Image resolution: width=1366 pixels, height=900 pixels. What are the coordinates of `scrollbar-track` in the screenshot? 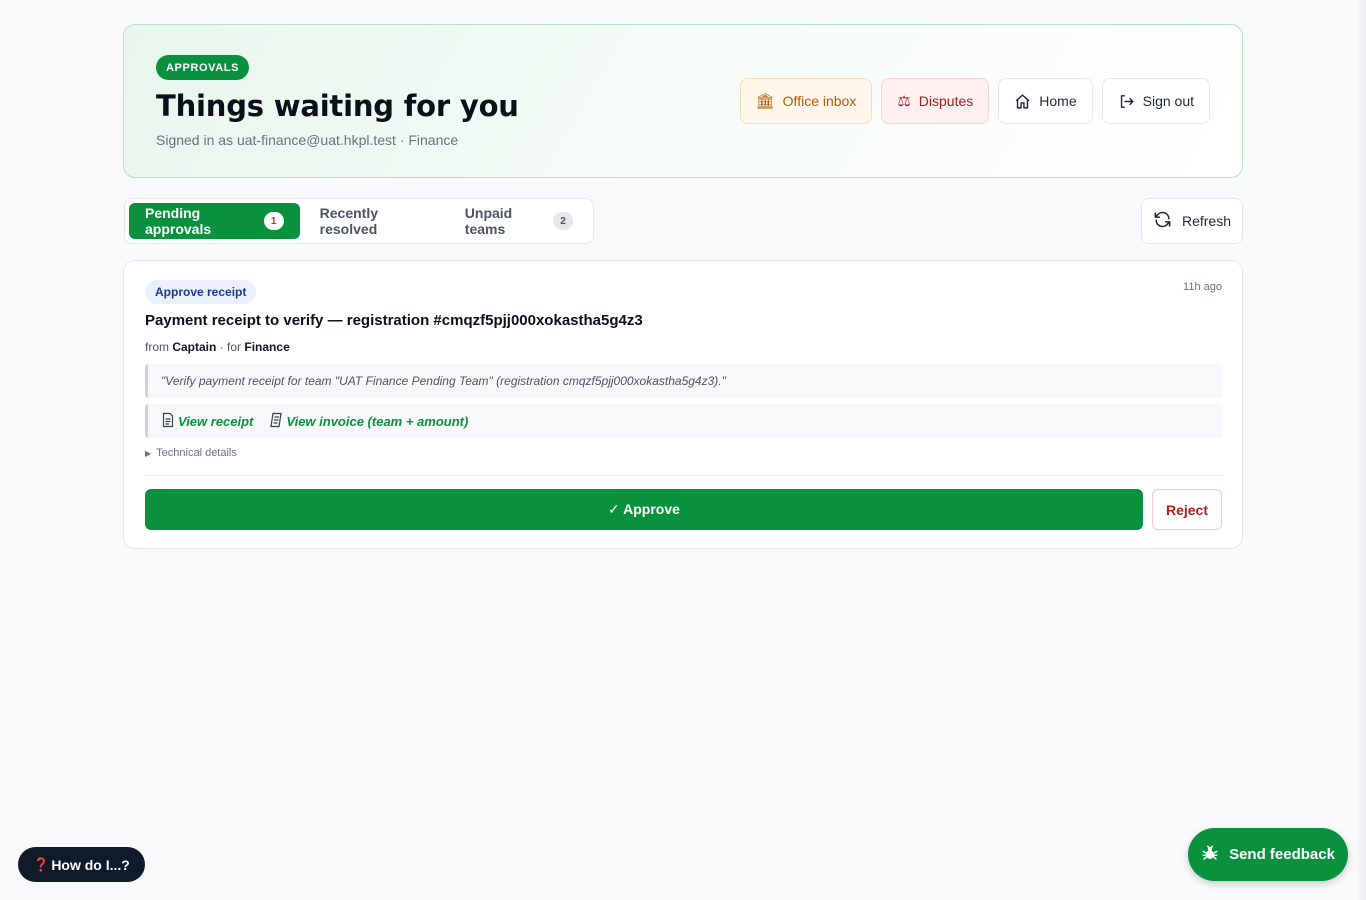 It's located at (1362, 450).